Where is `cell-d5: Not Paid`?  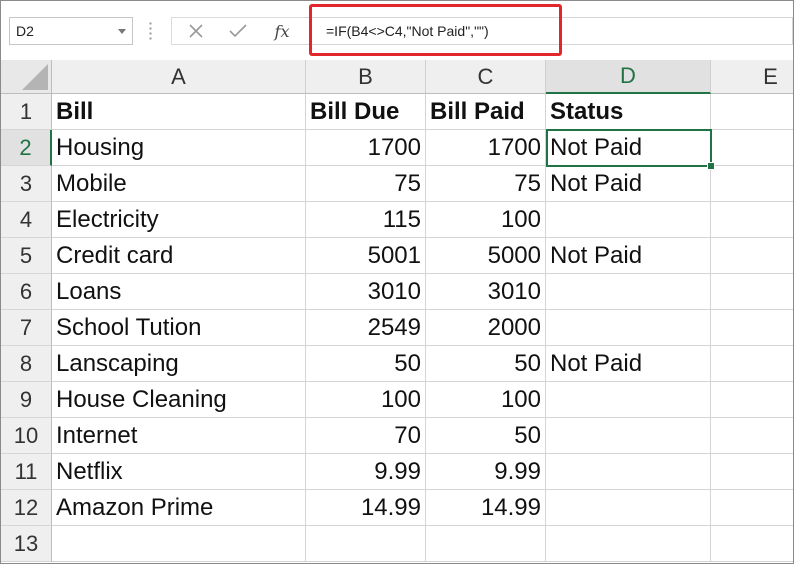
cell-d5: Not Paid is located at coordinates (628, 256).